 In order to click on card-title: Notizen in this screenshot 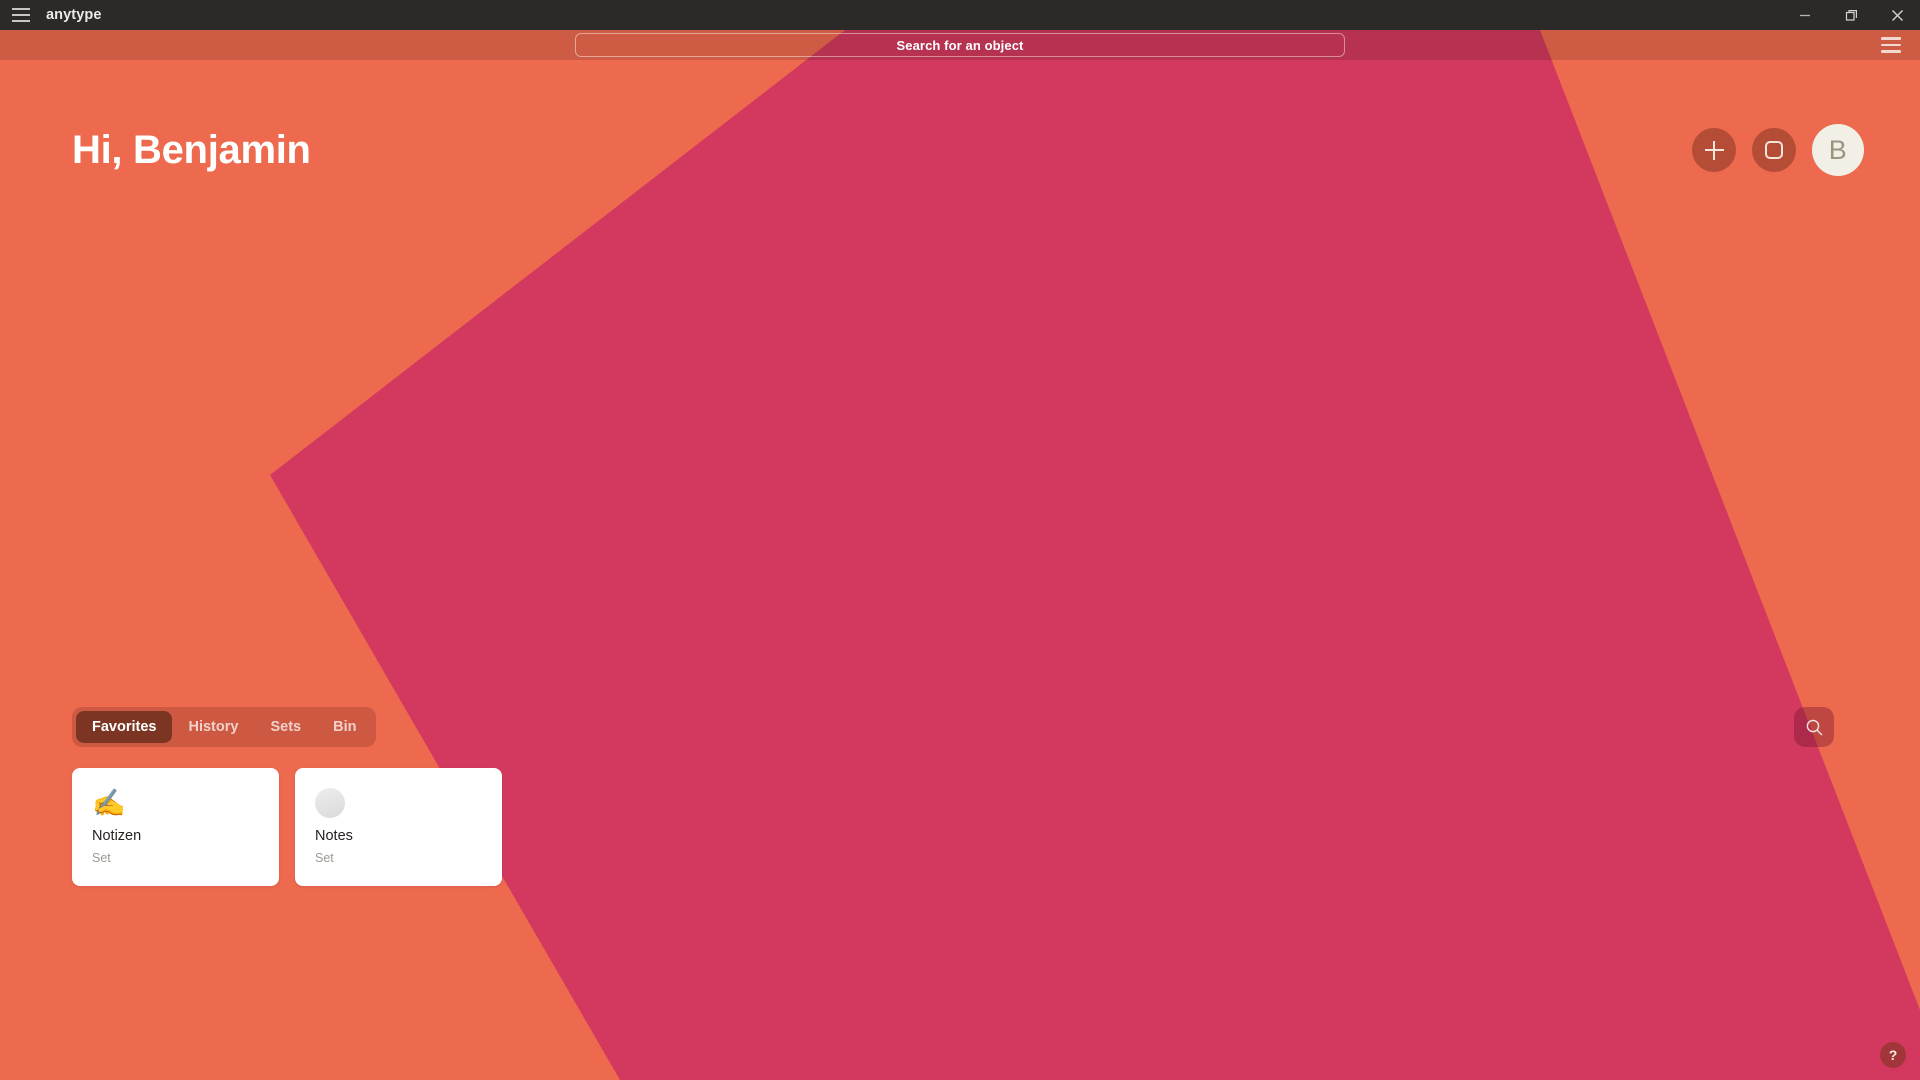, I will do `click(117, 836)`.